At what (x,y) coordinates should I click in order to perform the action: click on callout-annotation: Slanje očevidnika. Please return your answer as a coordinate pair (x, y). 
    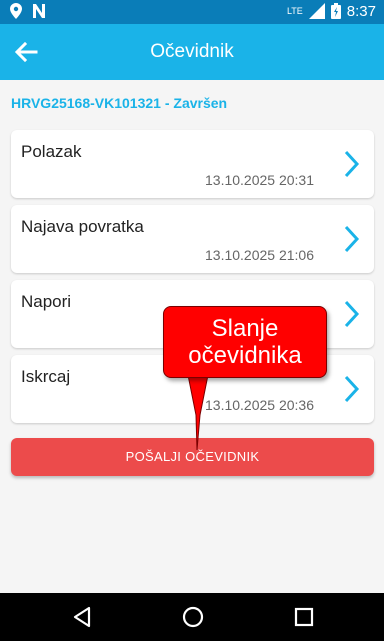
    Looking at the image, I should click on (245, 342).